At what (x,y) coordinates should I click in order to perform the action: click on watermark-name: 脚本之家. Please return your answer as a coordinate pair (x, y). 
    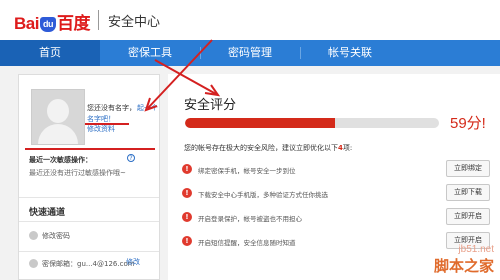
    Looking at the image, I should click on (463, 266).